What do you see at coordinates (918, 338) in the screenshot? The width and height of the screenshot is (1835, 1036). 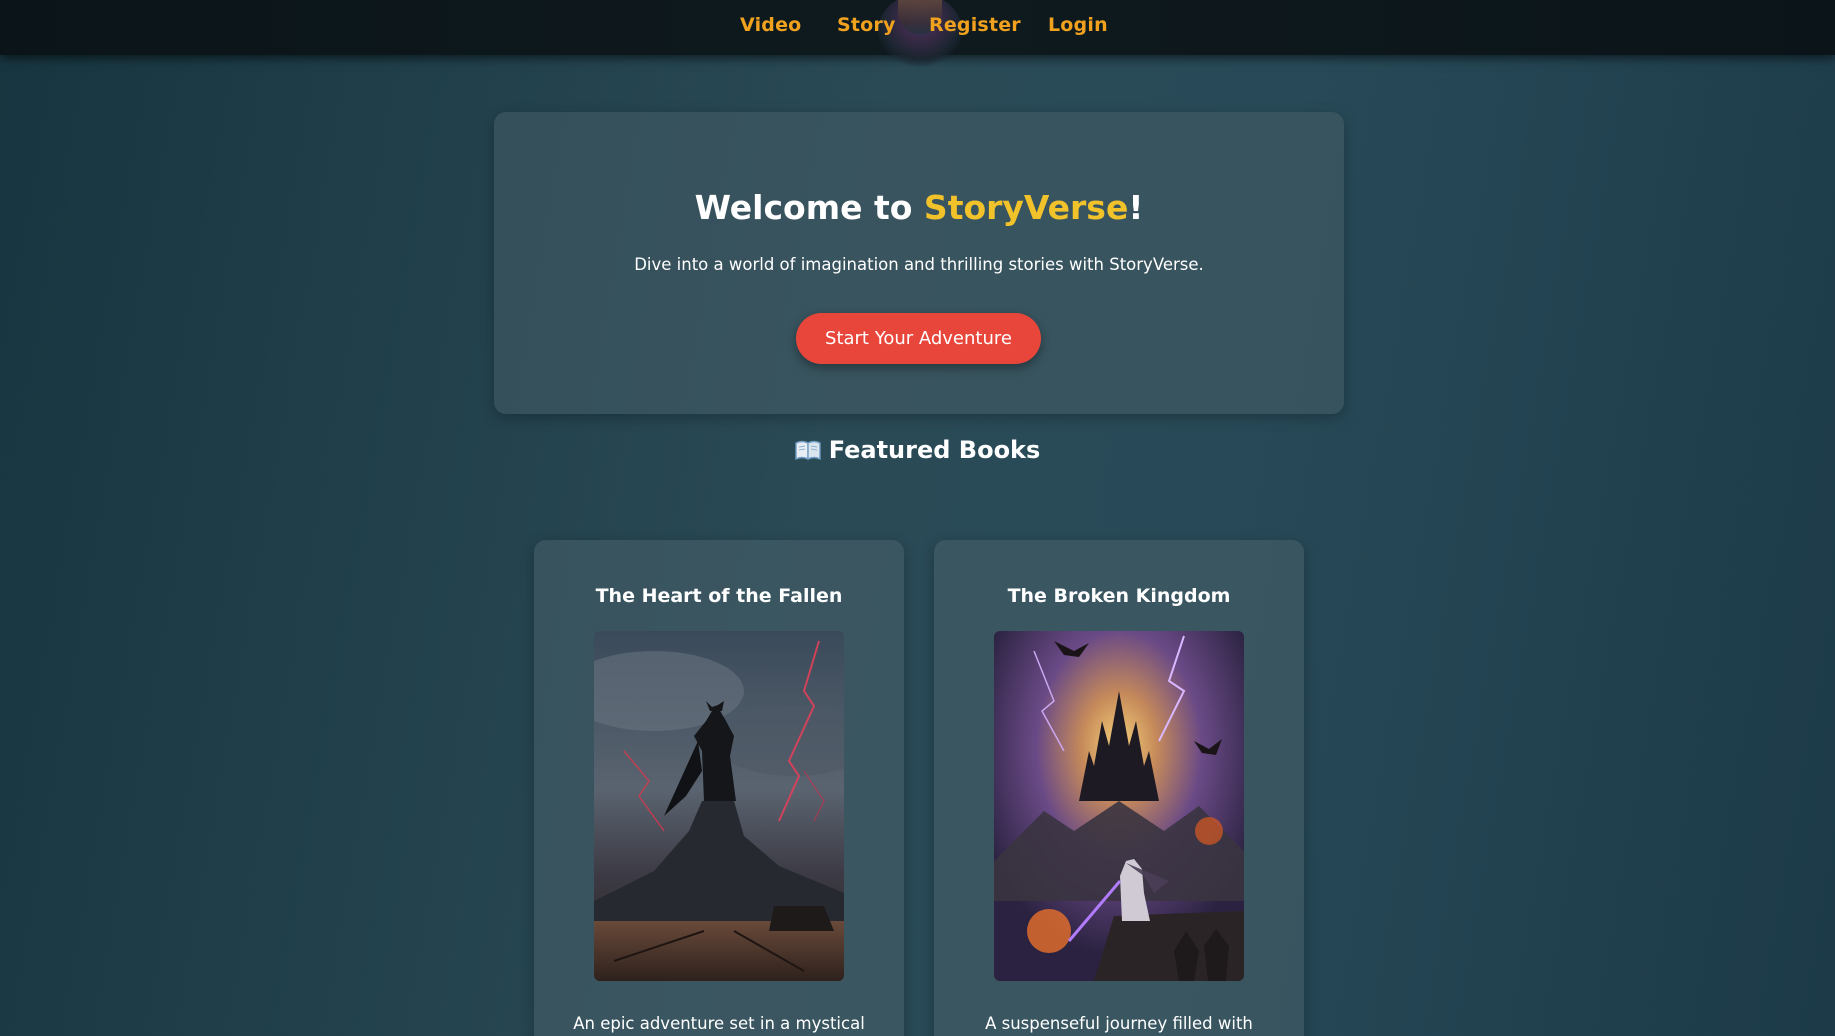 I see `start-adventure-button: Start Your Adventure` at bounding box center [918, 338].